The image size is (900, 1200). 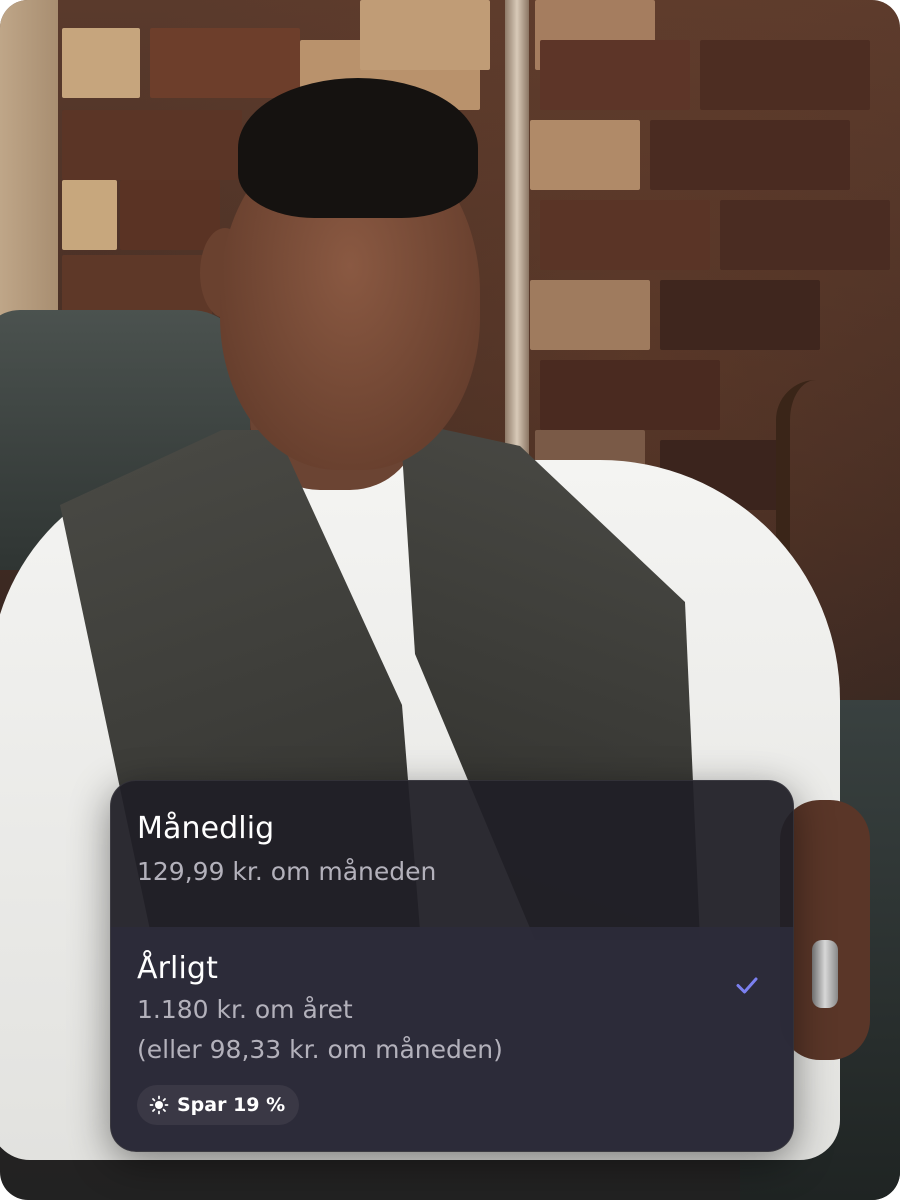 I want to click on plan-title: Månedlig, so click(x=206, y=828).